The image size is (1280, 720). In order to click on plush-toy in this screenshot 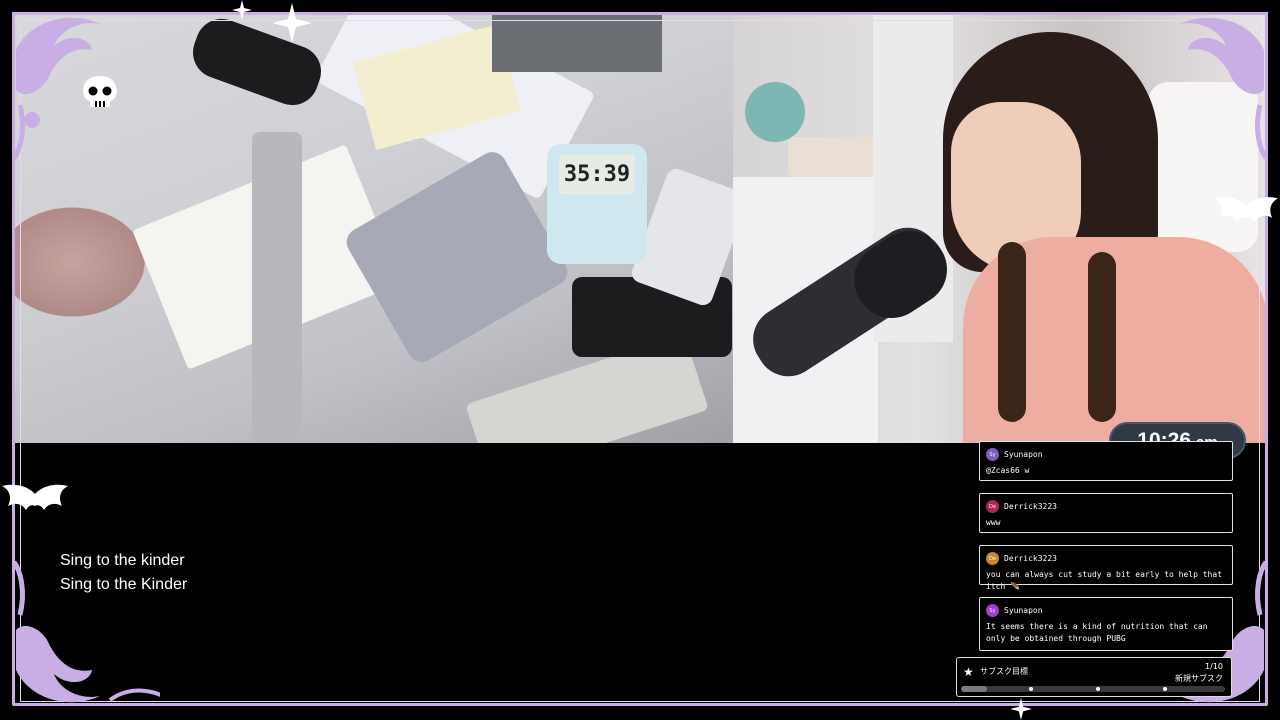, I will do `click(775, 112)`.